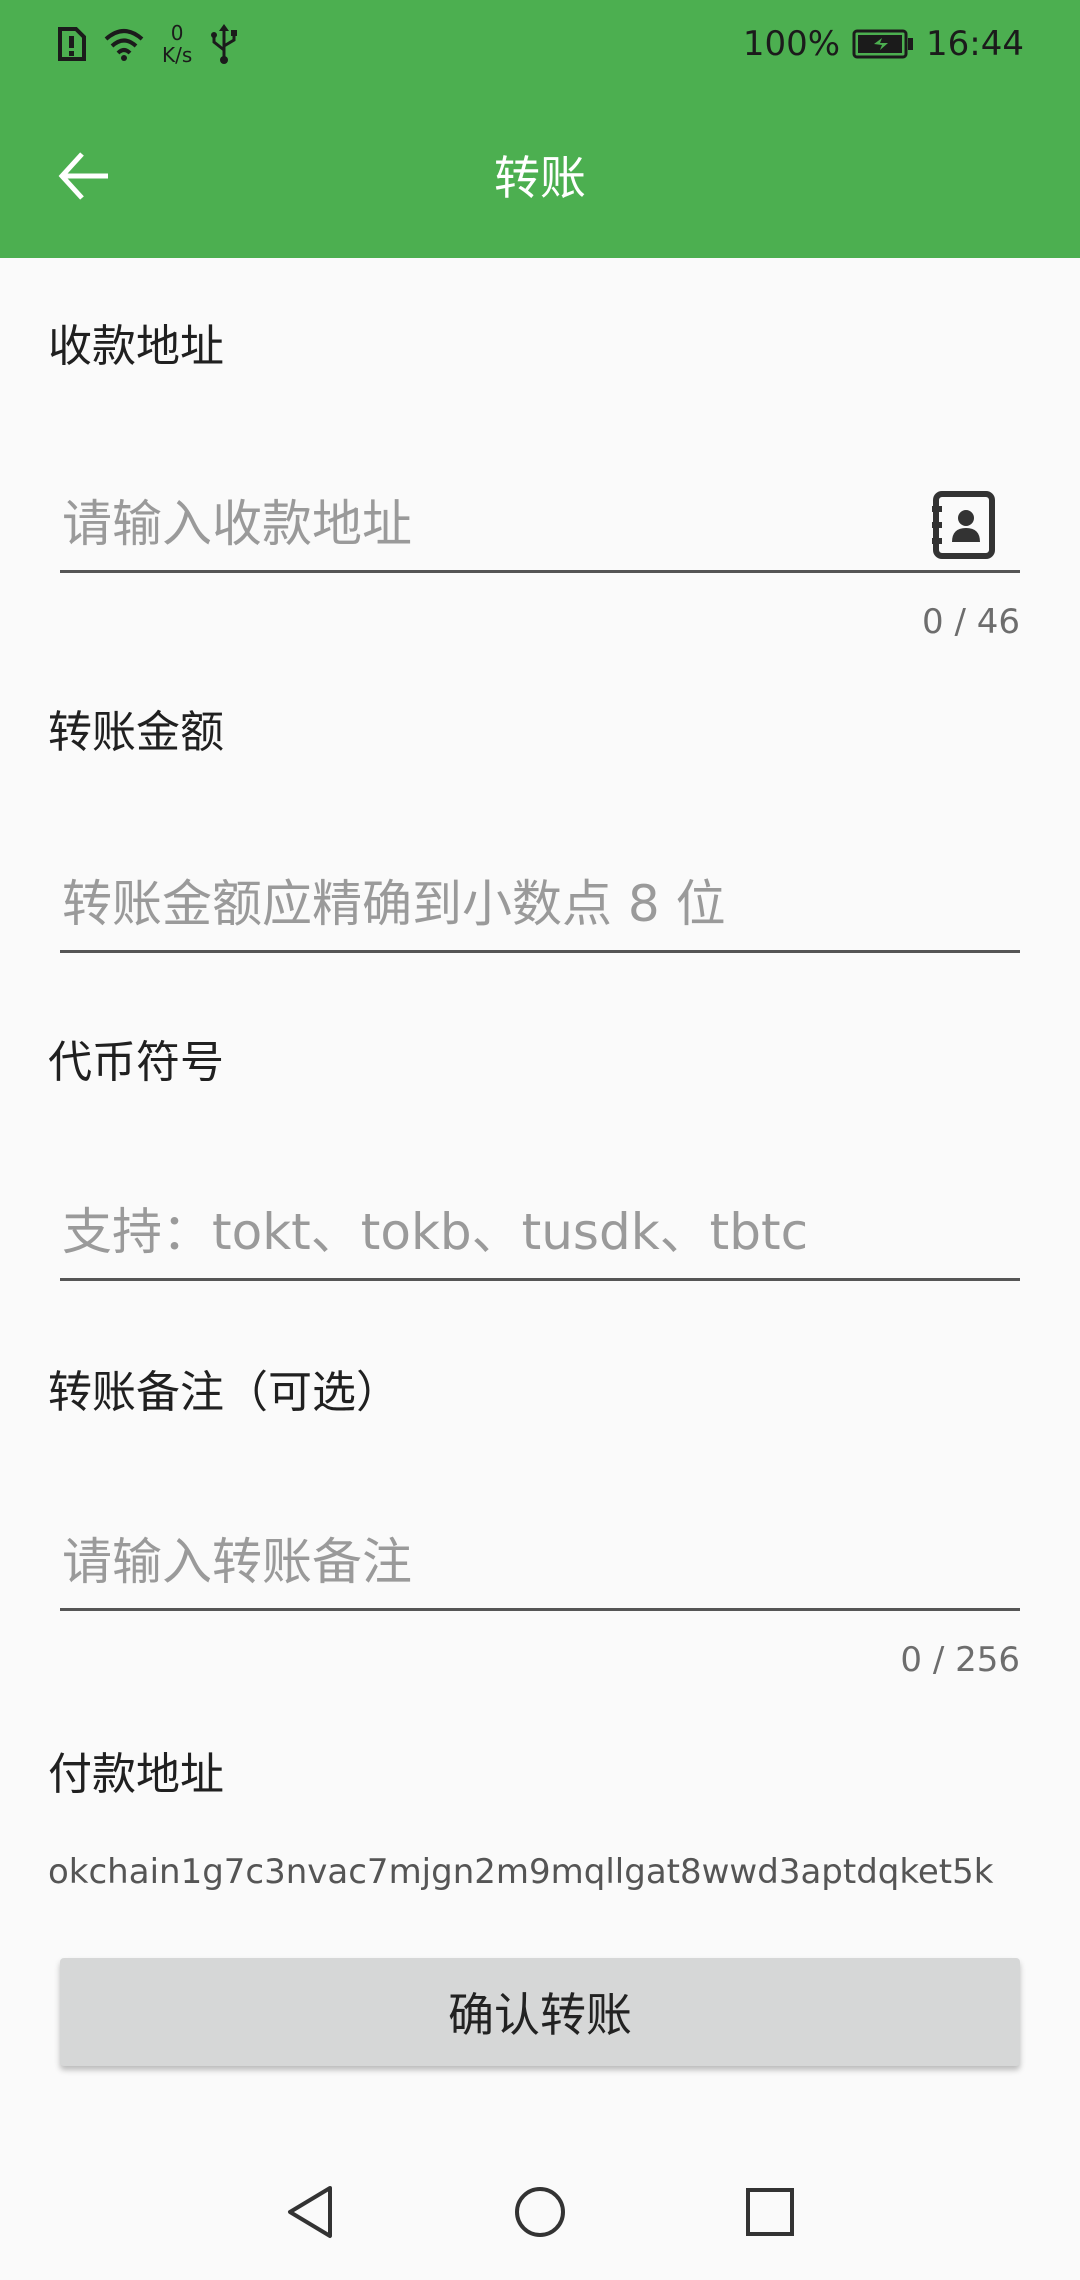 This screenshot has height=2280, width=1080. I want to click on status-right: 100% 16:44, so click(883, 44).